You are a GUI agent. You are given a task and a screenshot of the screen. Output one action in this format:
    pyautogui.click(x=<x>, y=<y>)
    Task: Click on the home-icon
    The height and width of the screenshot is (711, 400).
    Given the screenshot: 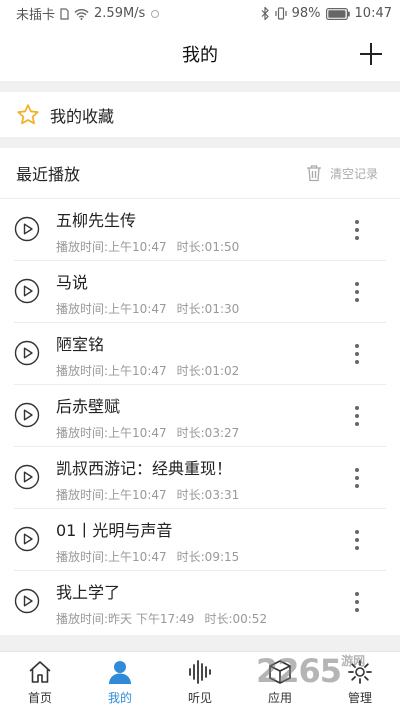 What is the action you would take?
    pyautogui.click(x=40, y=672)
    